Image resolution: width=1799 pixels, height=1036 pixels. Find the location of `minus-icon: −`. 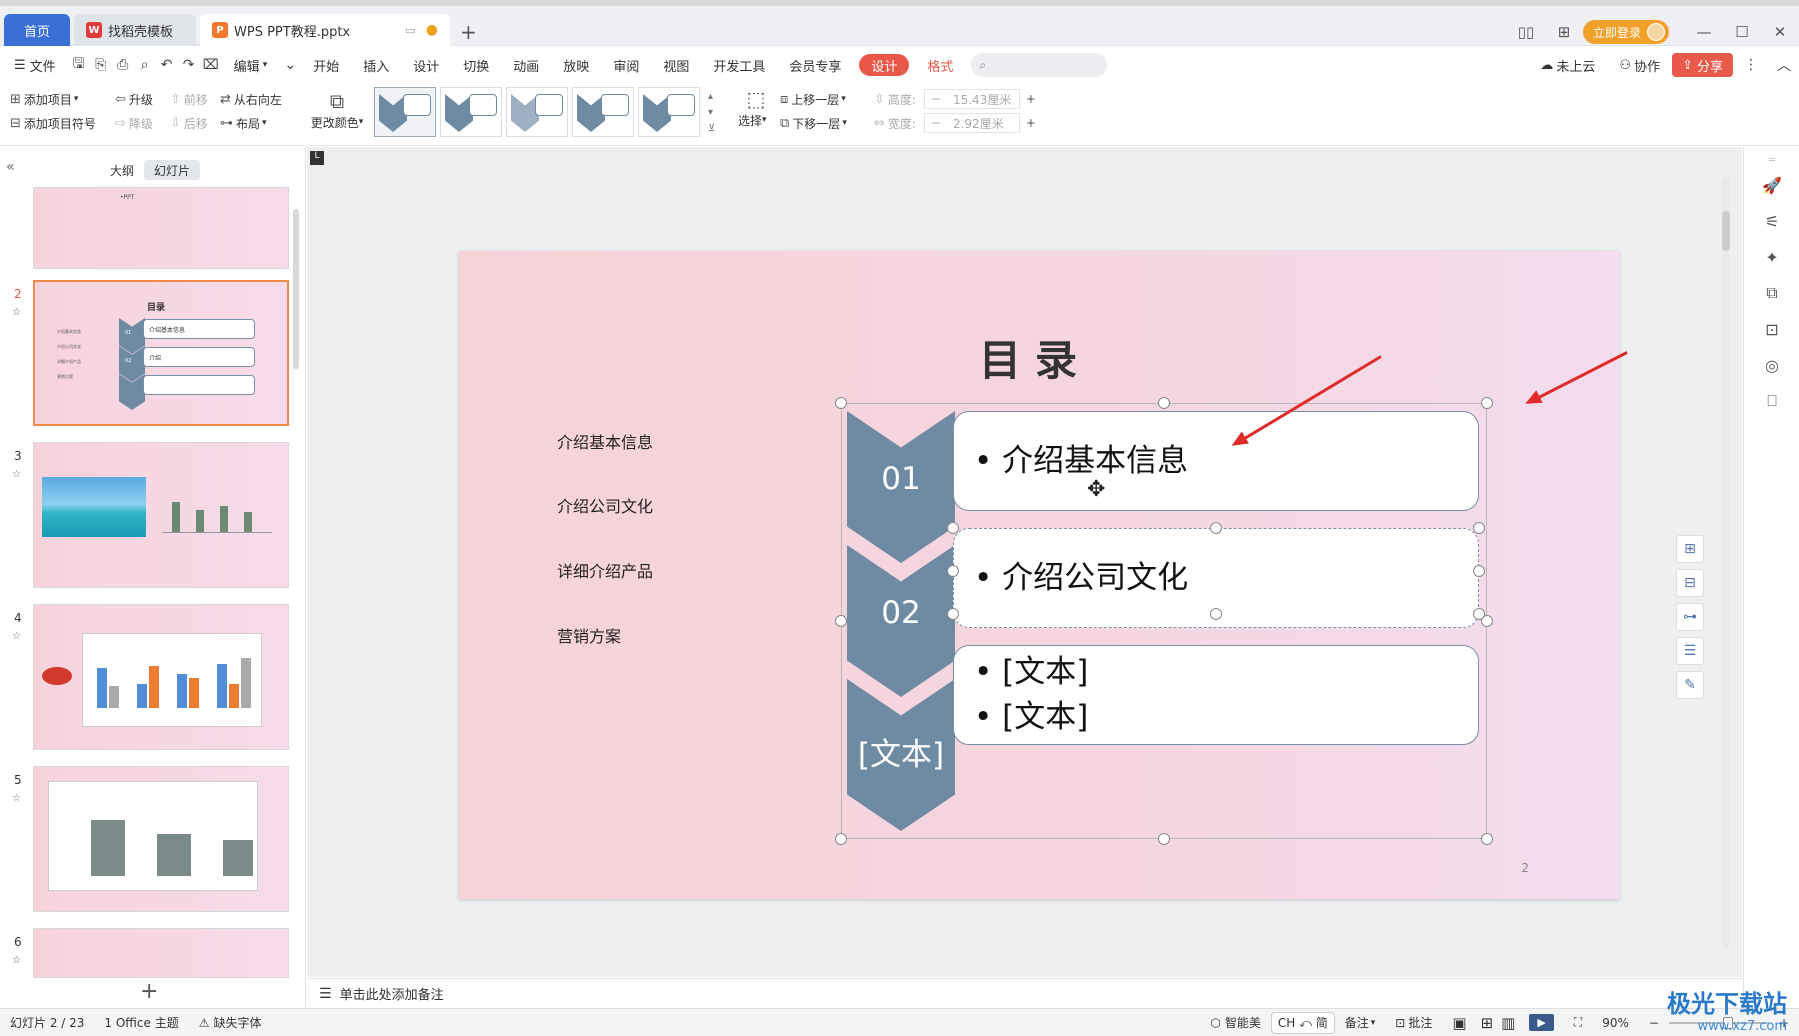

minus-icon: − is located at coordinates (936, 99).